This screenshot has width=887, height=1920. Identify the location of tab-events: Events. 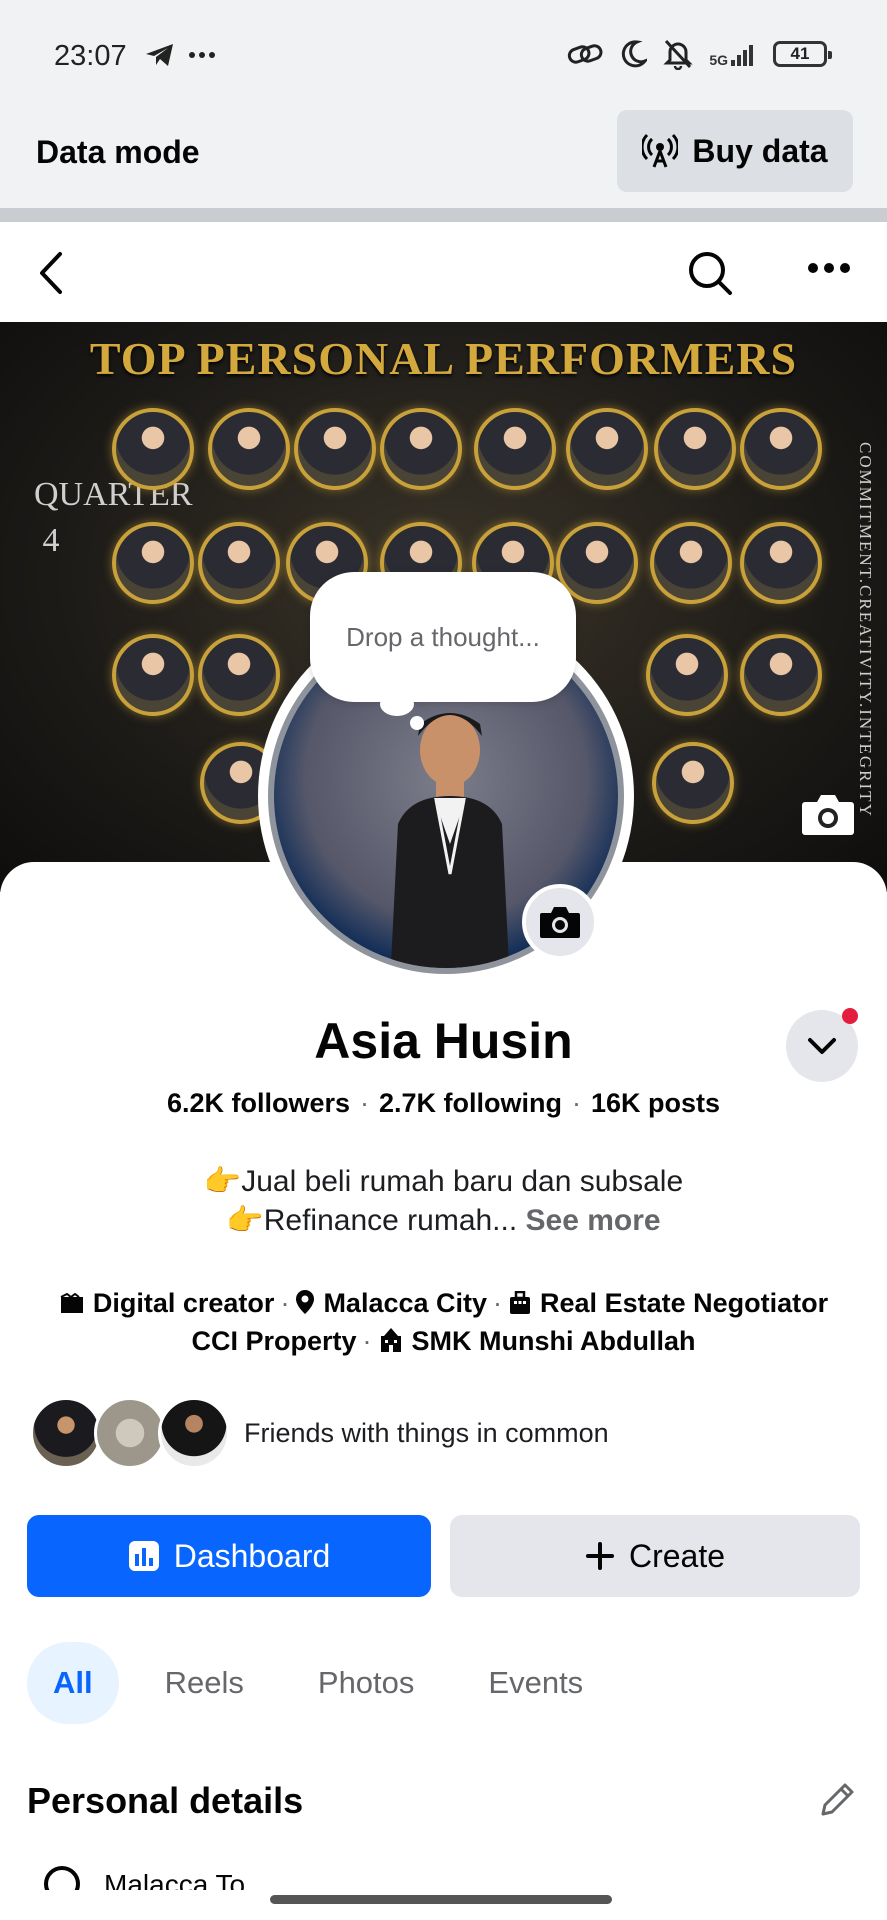
(535, 1683).